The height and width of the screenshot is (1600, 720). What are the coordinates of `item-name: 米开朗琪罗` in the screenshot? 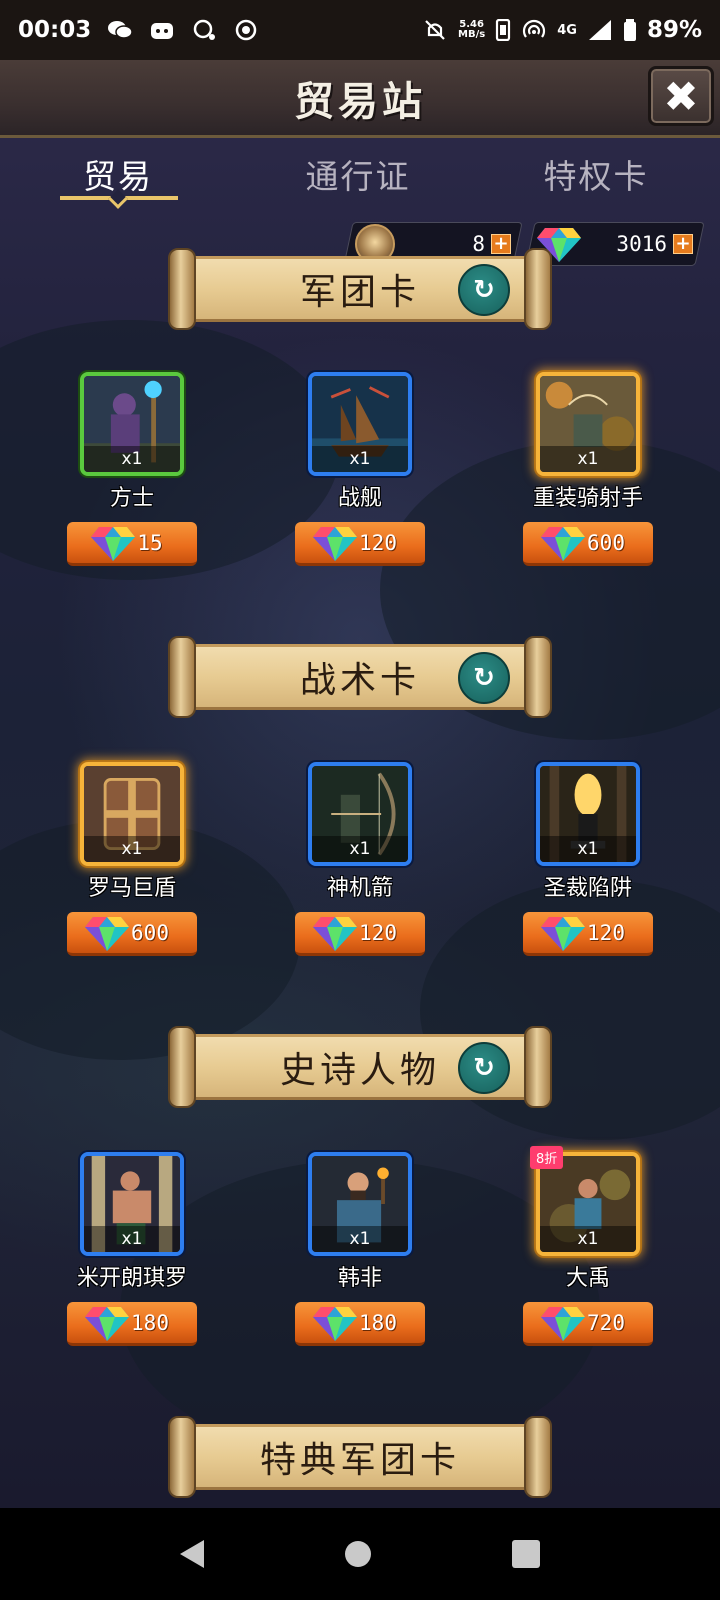 It's located at (131, 1278).